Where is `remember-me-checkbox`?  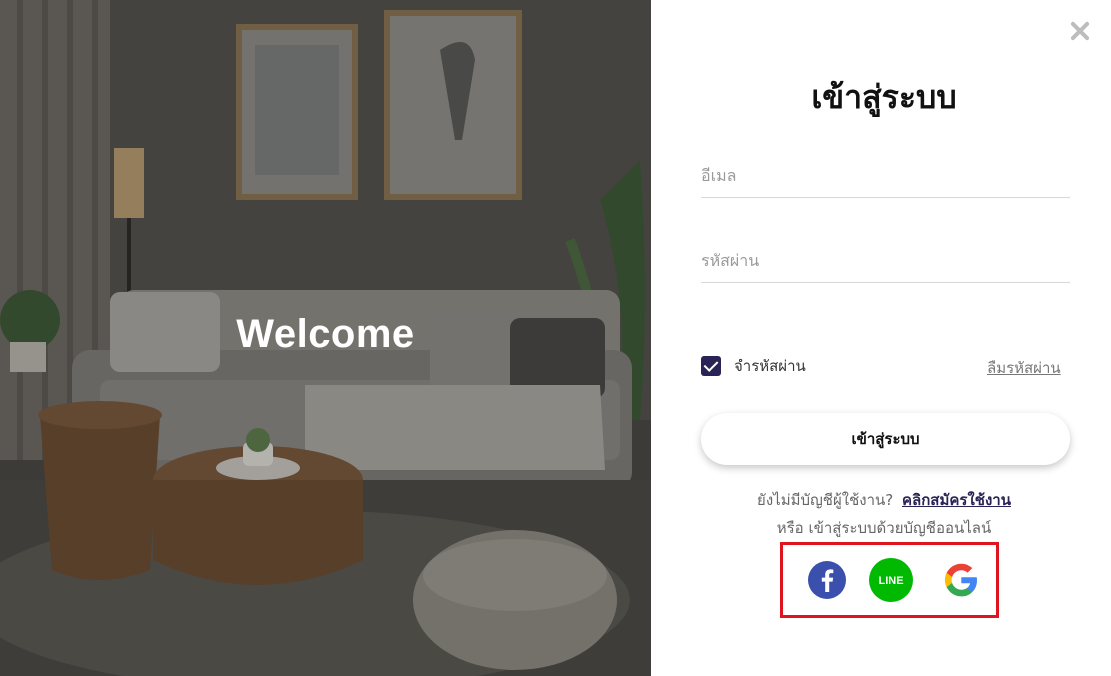
remember-me-checkbox is located at coordinates (711, 366).